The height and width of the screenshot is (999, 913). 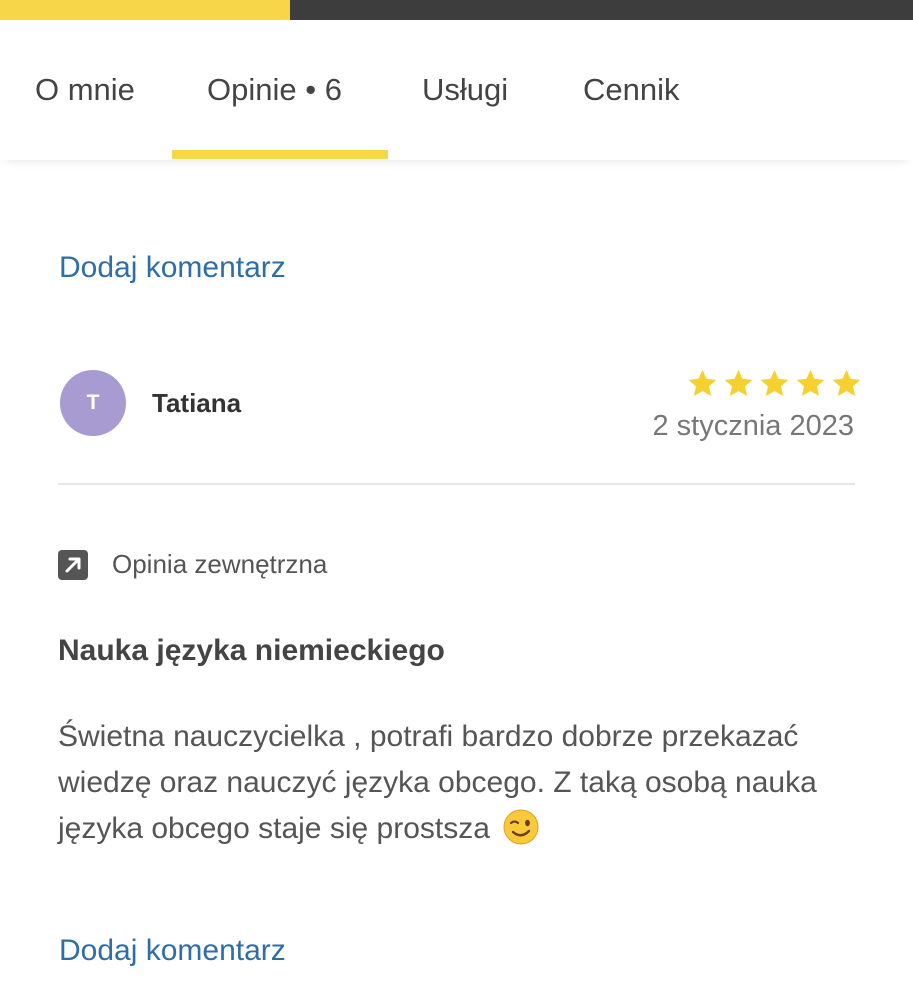 What do you see at coordinates (631, 90) in the screenshot?
I see `tab-pricing: Cennik` at bounding box center [631, 90].